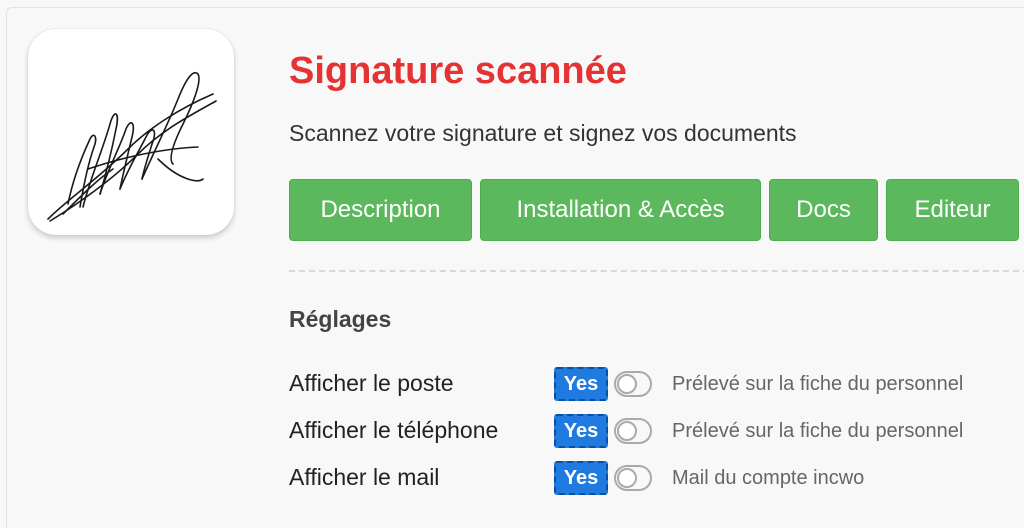 This screenshot has height=528, width=1024. I want to click on installation-access-button: Installation & Accès, so click(620, 210).